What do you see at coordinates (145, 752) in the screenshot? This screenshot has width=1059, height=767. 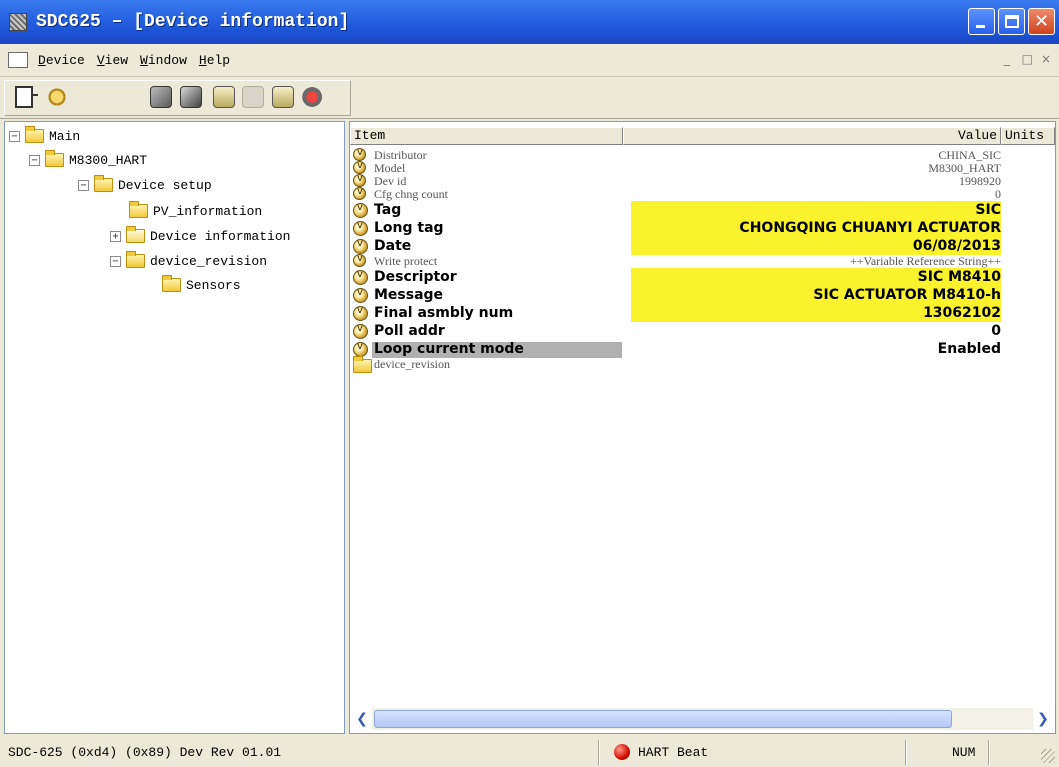 I see `status-device-info: SDC-625 (0xd4) (0x89) Dev Rev 01.01` at bounding box center [145, 752].